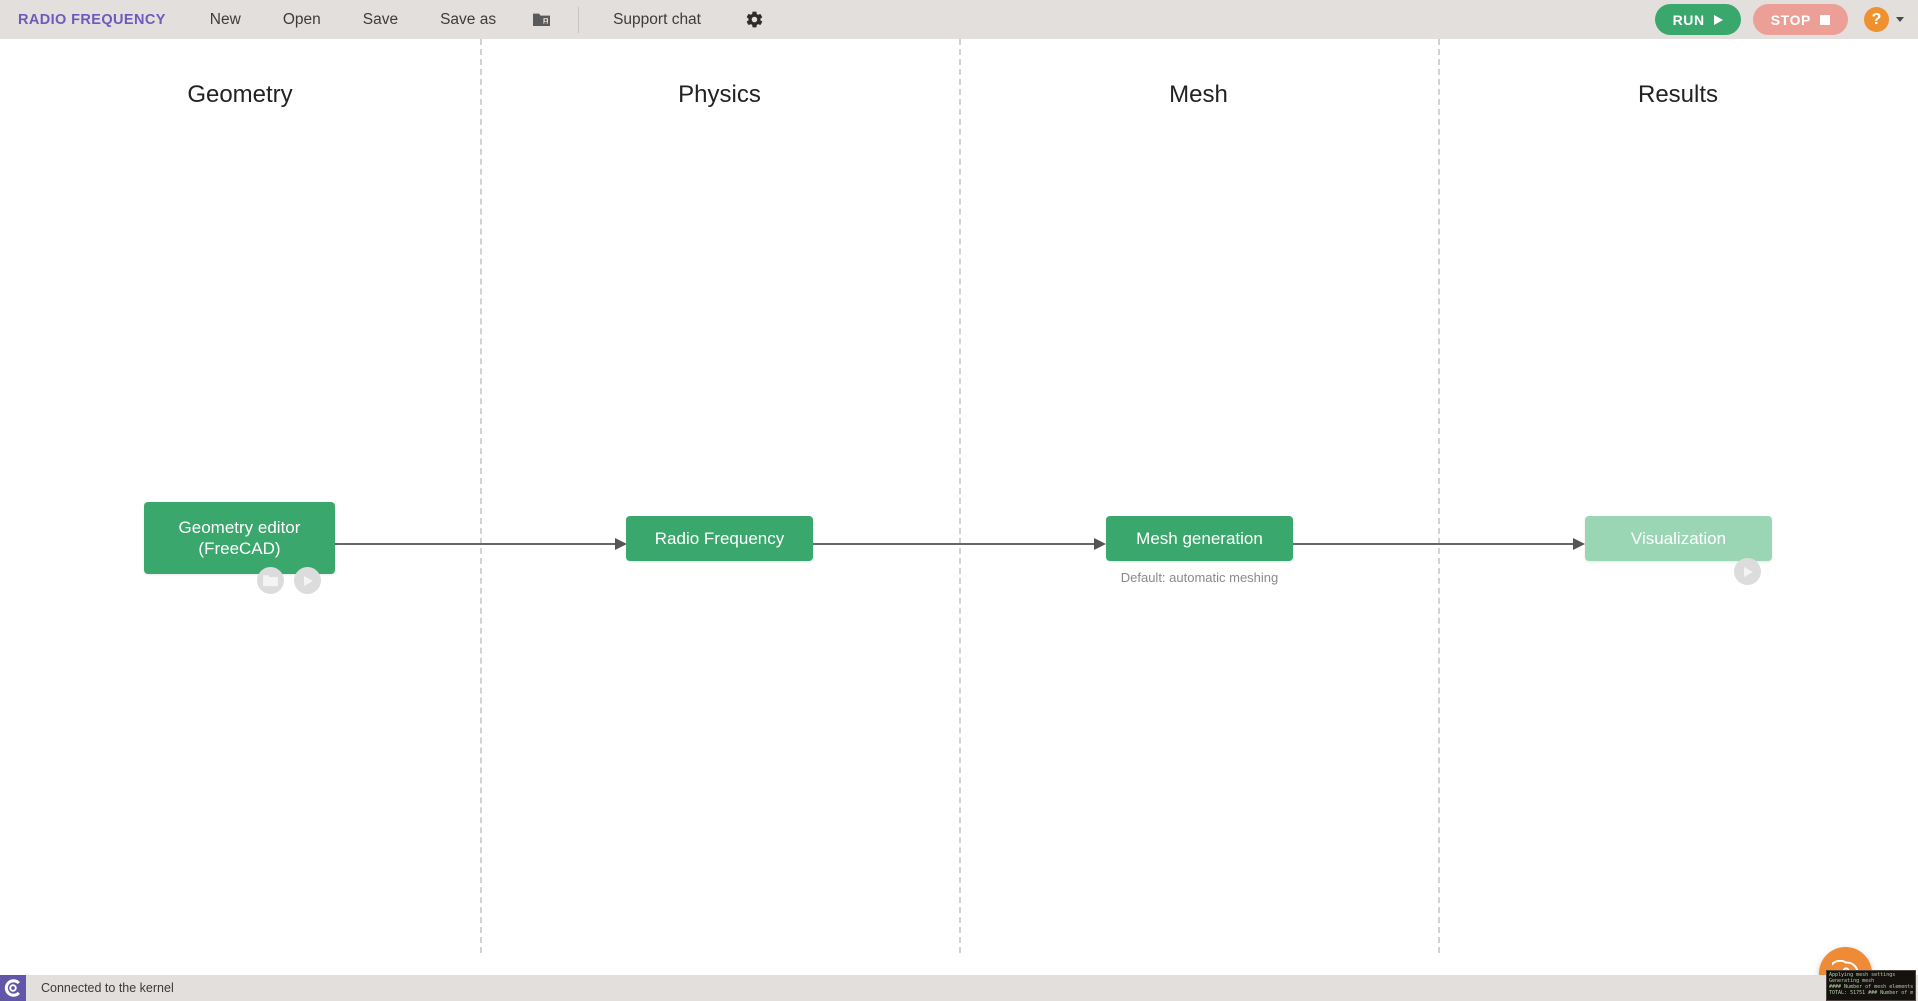  I want to click on node-geometry-run-button, so click(307, 580).